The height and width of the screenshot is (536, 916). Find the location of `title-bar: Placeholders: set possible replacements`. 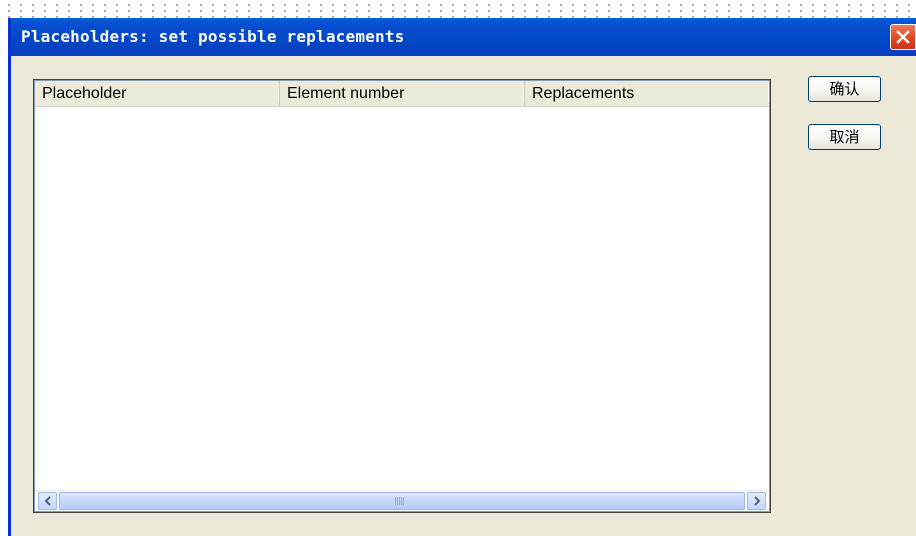

title-bar: Placeholders: set possible replacements is located at coordinates (463, 37).